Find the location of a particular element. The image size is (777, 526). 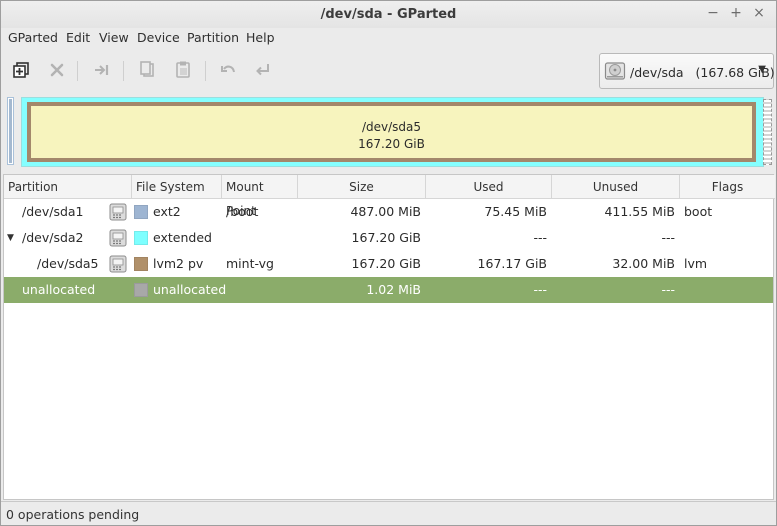

cell-unused: 32.00 MiB is located at coordinates (643, 263).